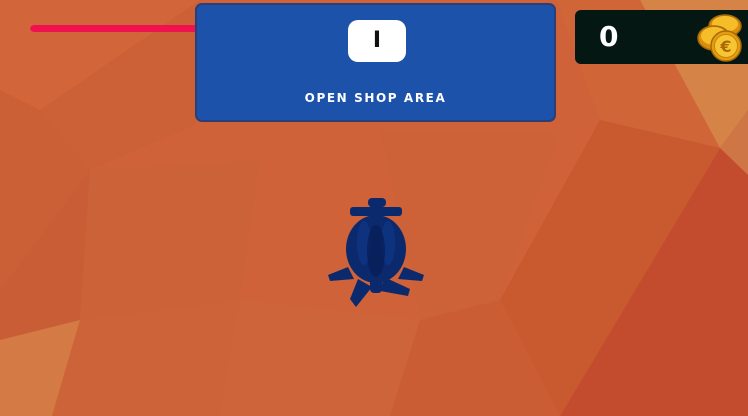 The image size is (748, 416). I want to click on euro-coin-stack-icon: €, so click(719, 38).